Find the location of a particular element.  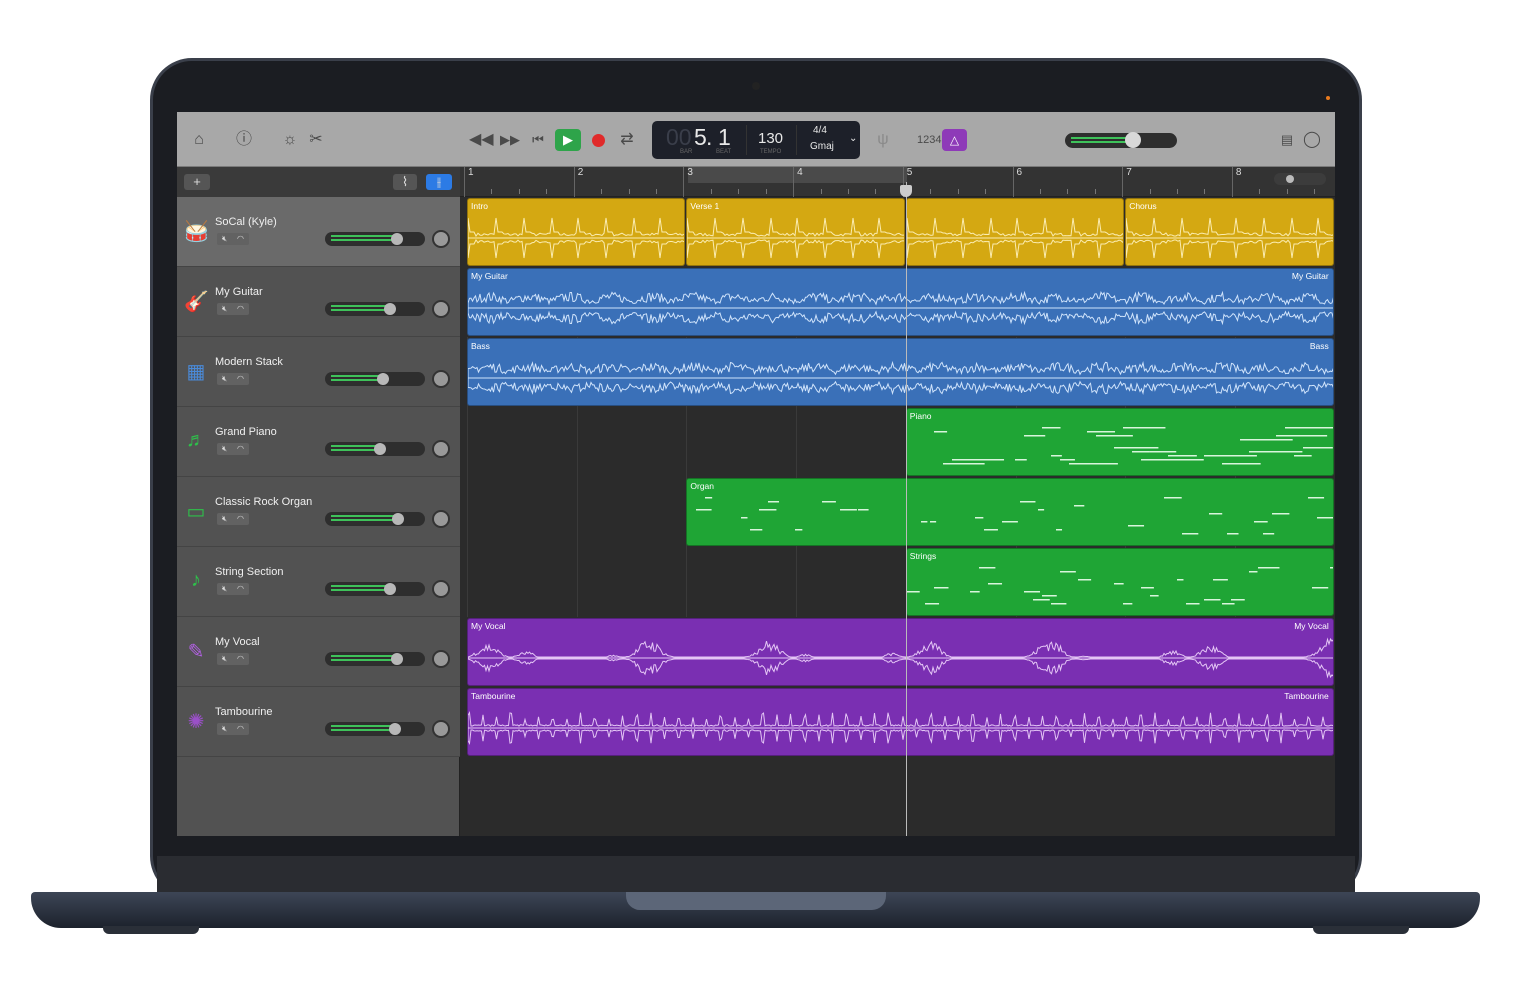

zoom-slider is located at coordinates (1300, 179).